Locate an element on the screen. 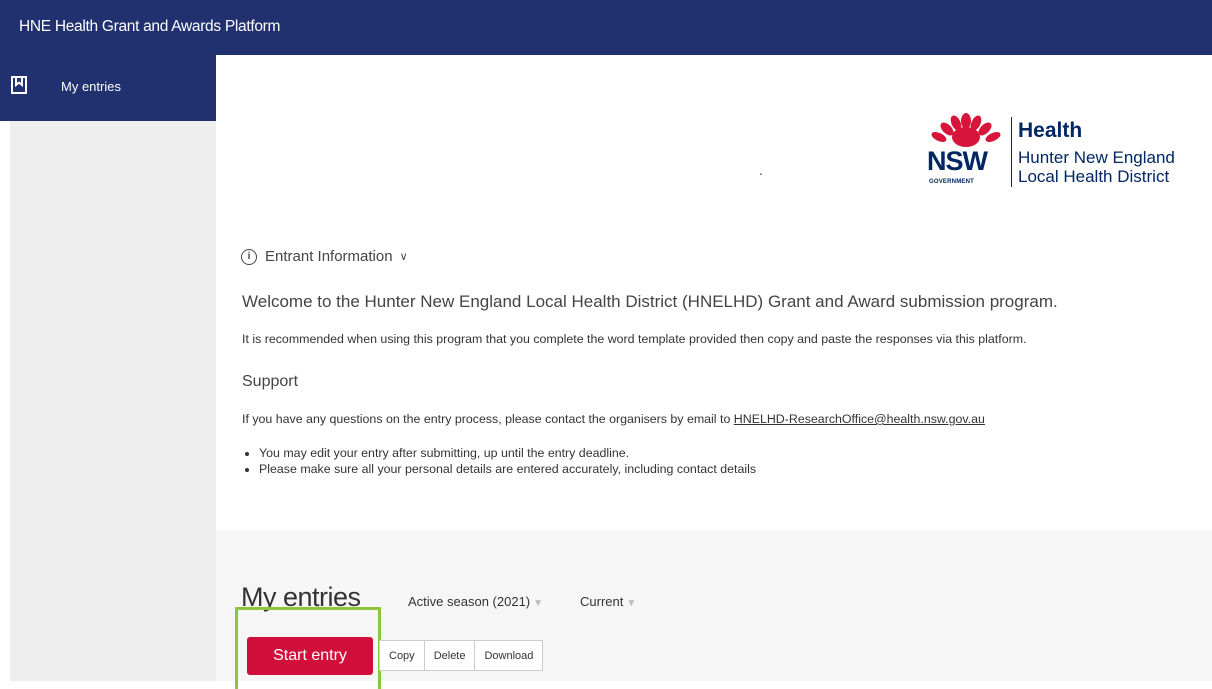 The height and width of the screenshot is (689, 1212). sidebar-item-label: My entries is located at coordinates (91, 86).